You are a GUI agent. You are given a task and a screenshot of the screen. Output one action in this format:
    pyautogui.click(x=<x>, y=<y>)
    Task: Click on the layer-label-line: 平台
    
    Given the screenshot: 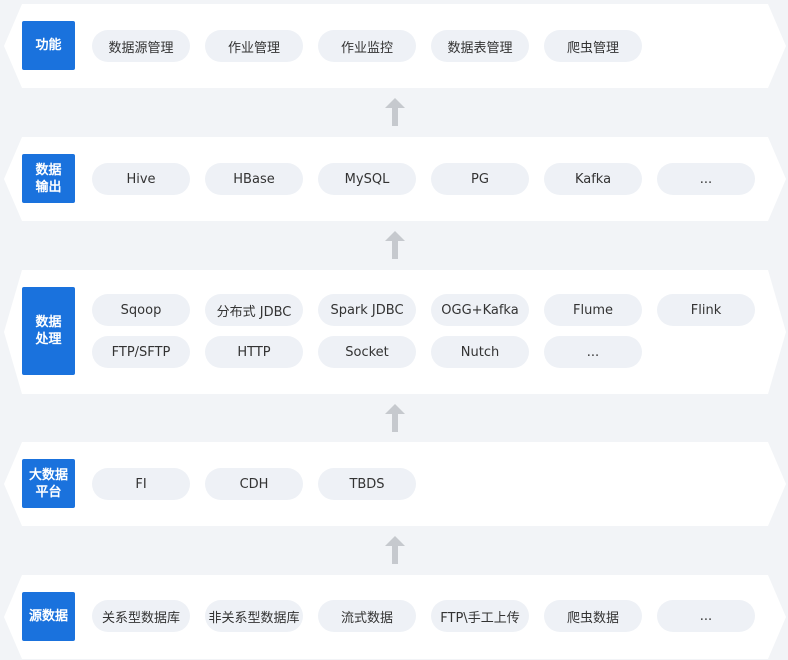 What is the action you would take?
    pyautogui.click(x=48, y=492)
    